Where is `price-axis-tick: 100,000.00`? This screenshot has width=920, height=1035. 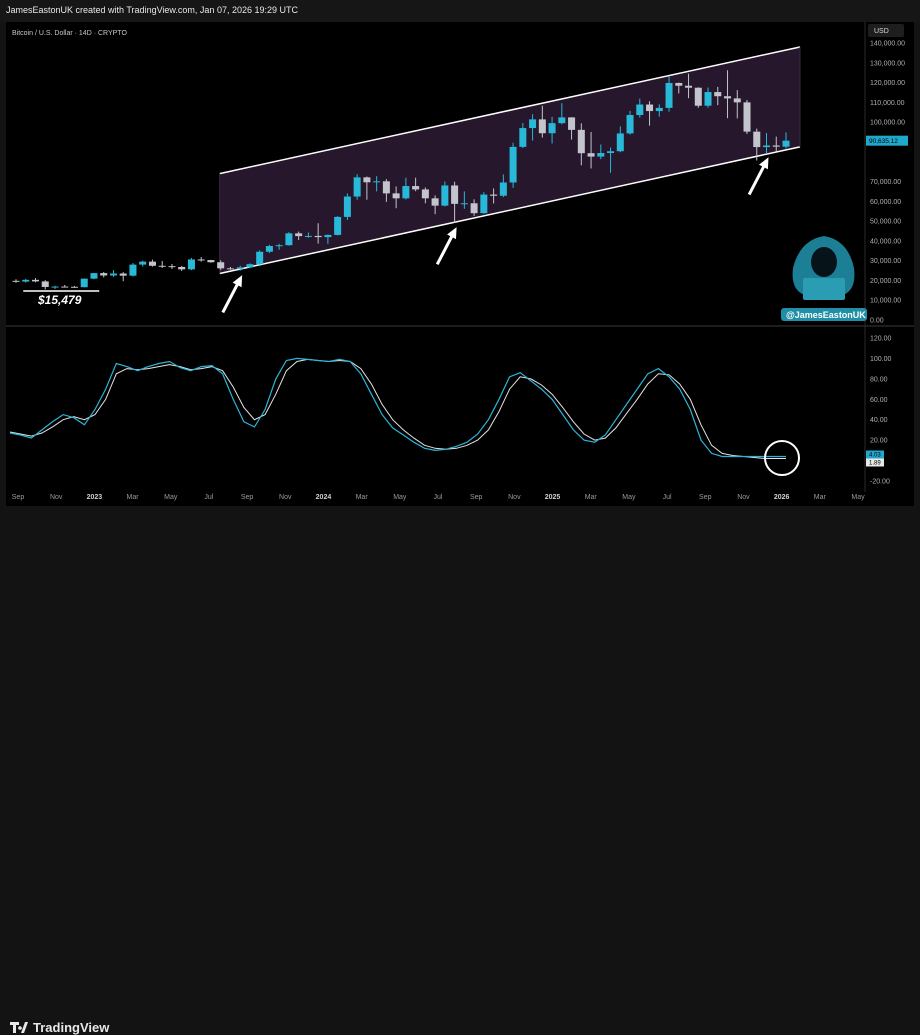
price-axis-tick: 100,000.00 is located at coordinates (887, 123).